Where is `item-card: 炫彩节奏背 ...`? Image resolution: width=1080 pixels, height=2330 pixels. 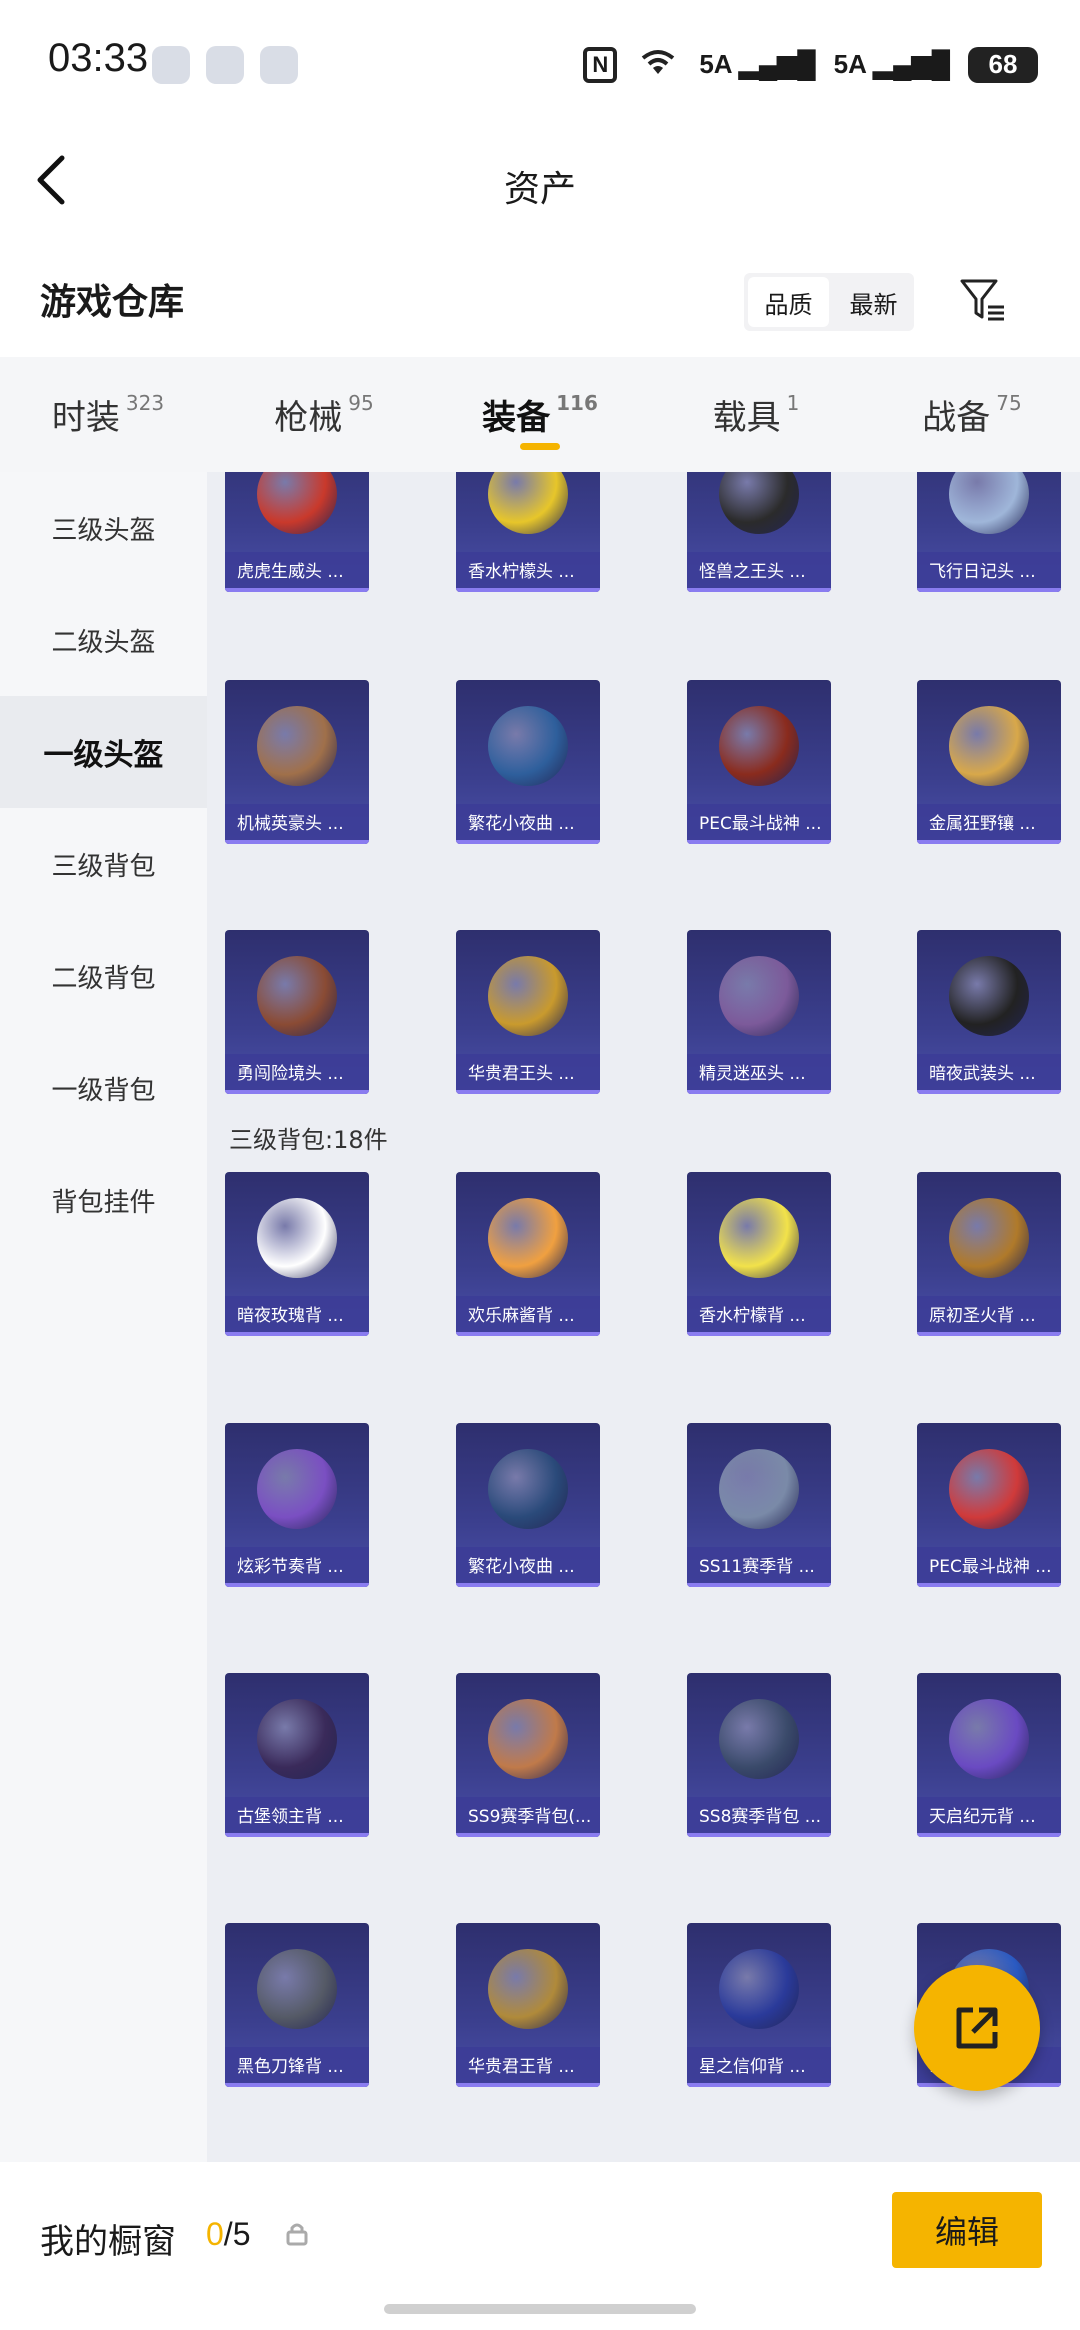 item-card: 炫彩节奏背 ... is located at coordinates (297, 1505).